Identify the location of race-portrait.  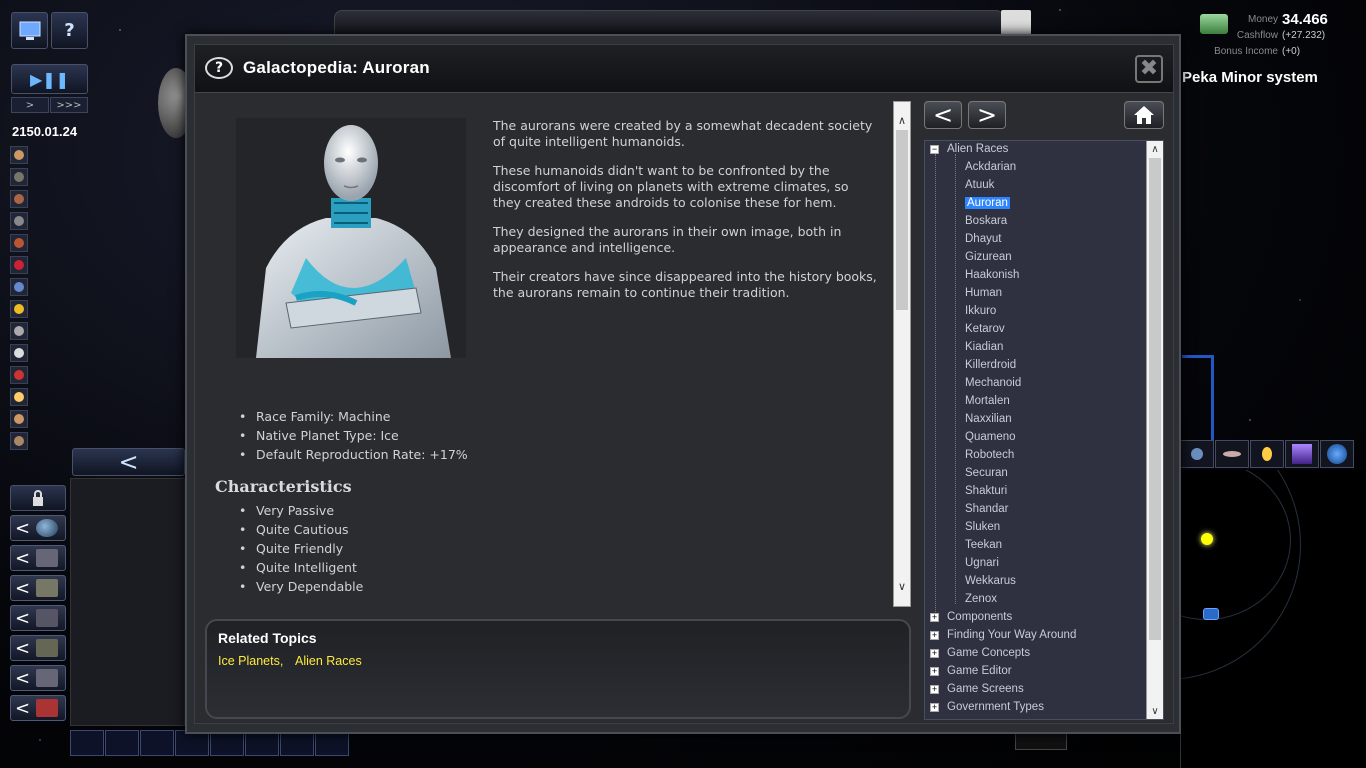
(351, 238).